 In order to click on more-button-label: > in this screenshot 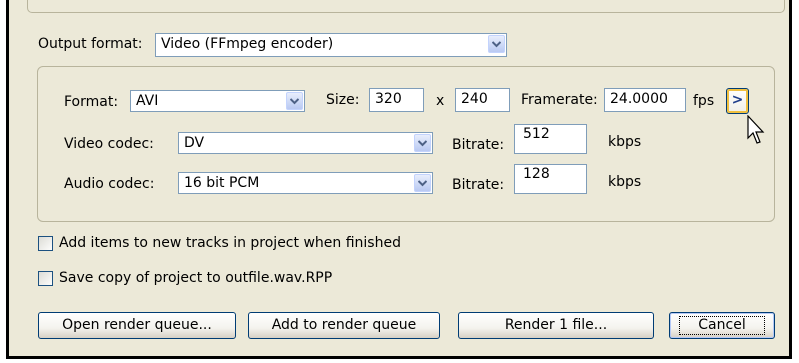, I will do `click(737, 100)`.